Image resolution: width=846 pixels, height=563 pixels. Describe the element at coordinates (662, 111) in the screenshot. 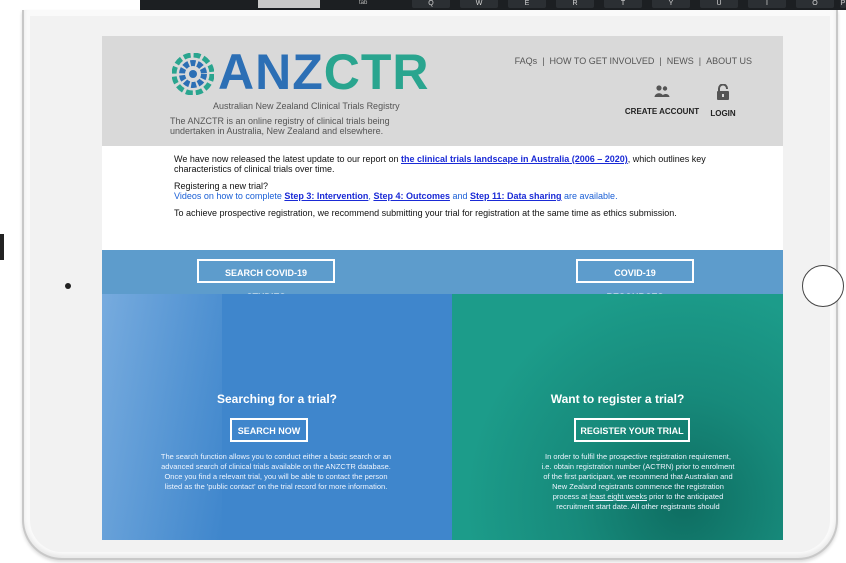

I see `create-account-label: CREATE ACCOUNT` at that location.